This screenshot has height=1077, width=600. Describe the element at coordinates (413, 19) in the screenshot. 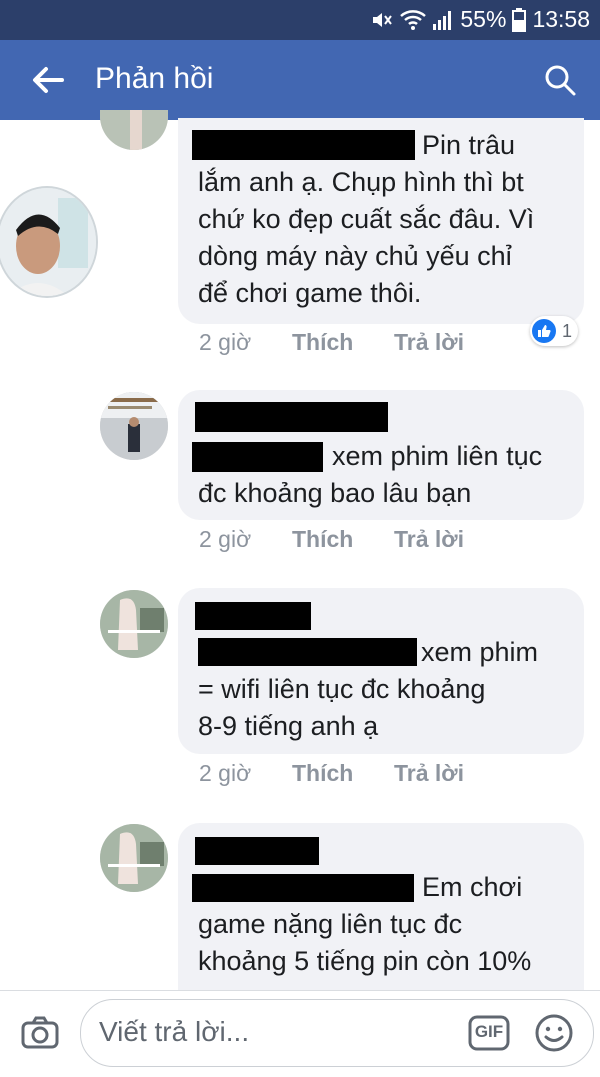

I see `wifi-icon` at that location.